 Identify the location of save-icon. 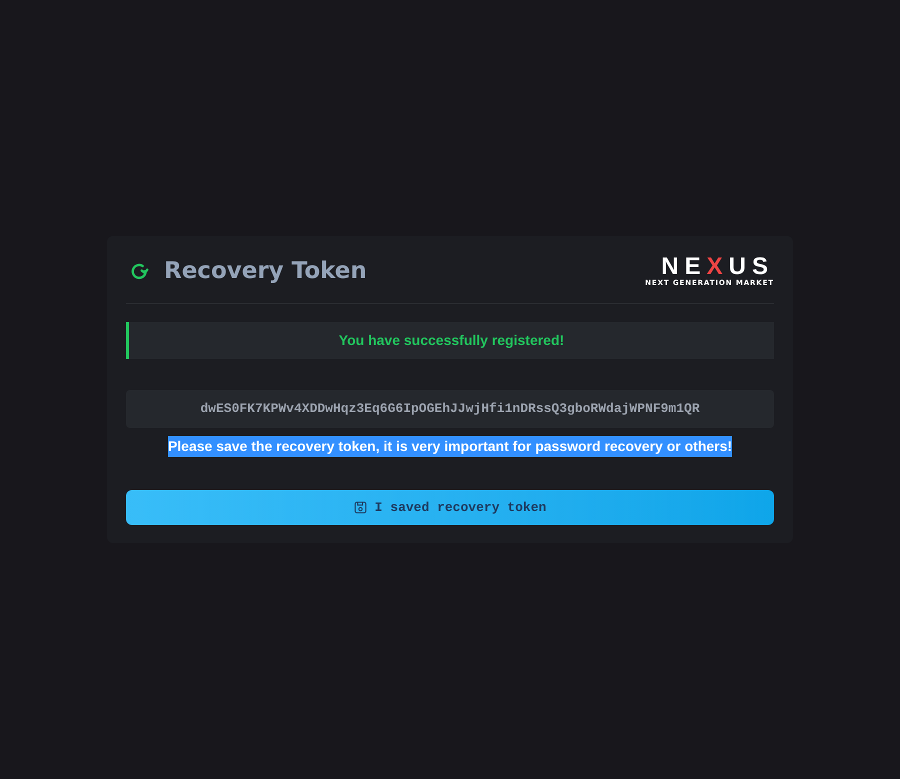
(360, 507).